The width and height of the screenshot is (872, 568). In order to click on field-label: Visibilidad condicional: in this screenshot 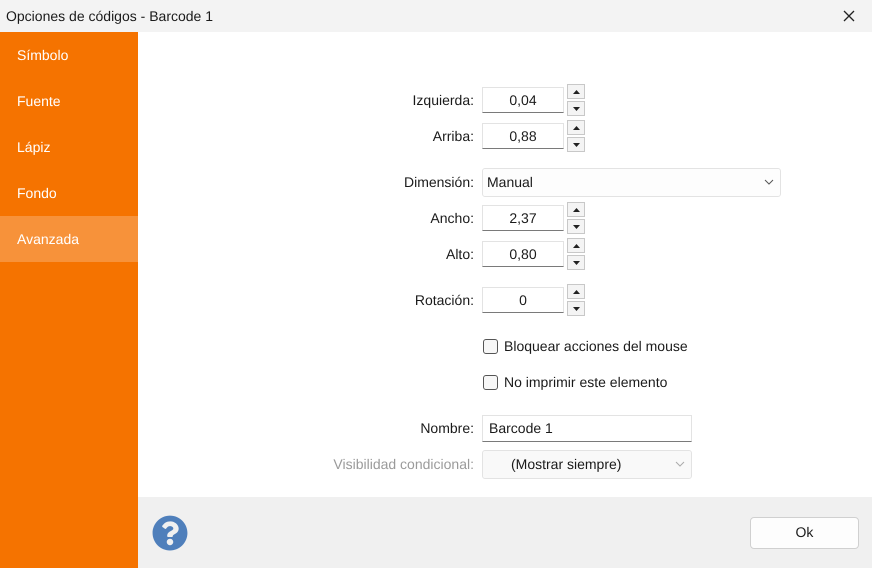, I will do `click(403, 464)`.